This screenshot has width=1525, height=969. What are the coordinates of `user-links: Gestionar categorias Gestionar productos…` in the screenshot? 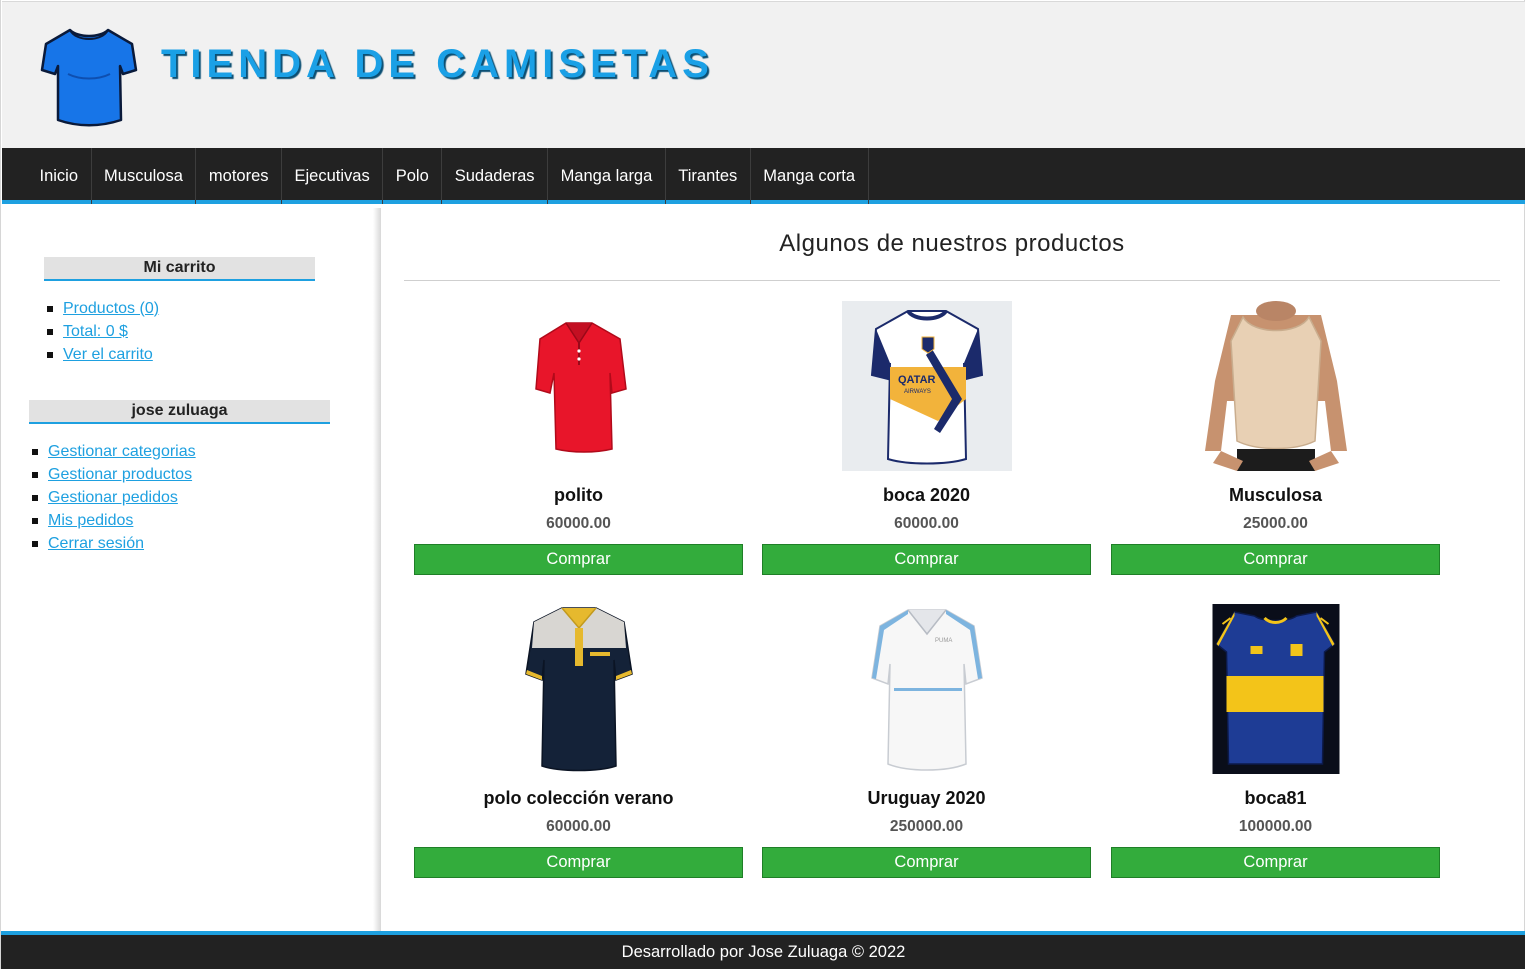 It's located at (114, 497).